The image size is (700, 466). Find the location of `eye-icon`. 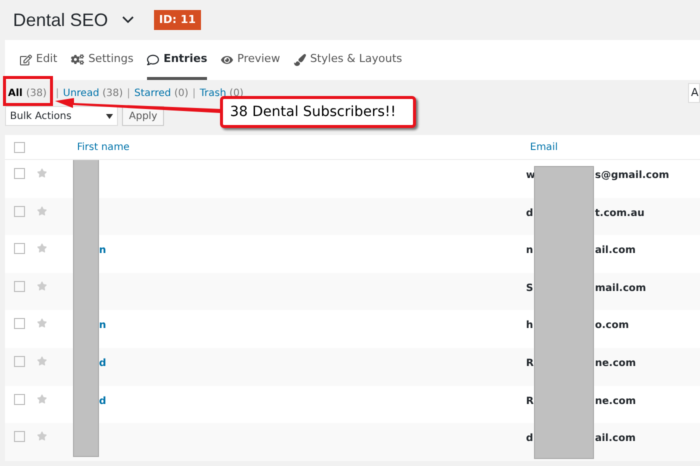

eye-icon is located at coordinates (227, 60).